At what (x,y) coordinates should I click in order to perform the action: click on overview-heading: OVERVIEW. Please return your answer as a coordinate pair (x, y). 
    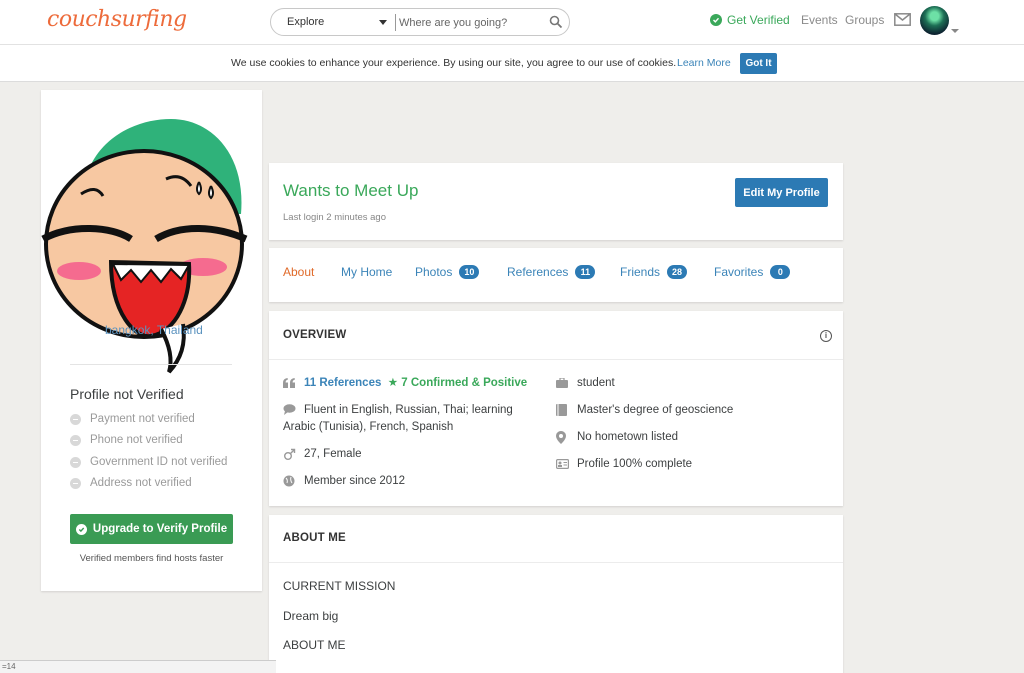
    Looking at the image, I should click on (315, 335).